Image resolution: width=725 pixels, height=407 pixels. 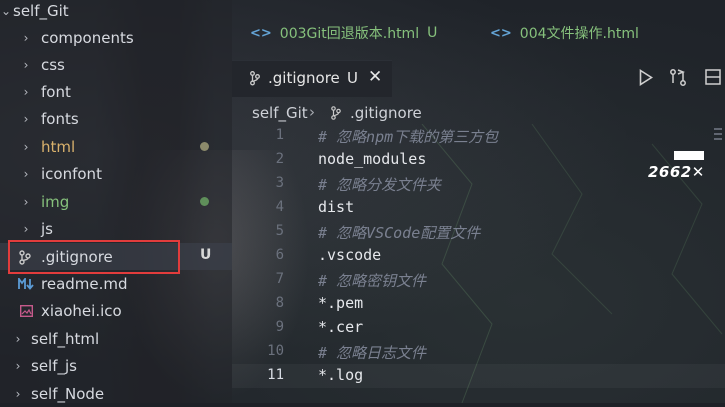 I want to click on tree-file-readme: readme.md, so click(x=116, y=283).